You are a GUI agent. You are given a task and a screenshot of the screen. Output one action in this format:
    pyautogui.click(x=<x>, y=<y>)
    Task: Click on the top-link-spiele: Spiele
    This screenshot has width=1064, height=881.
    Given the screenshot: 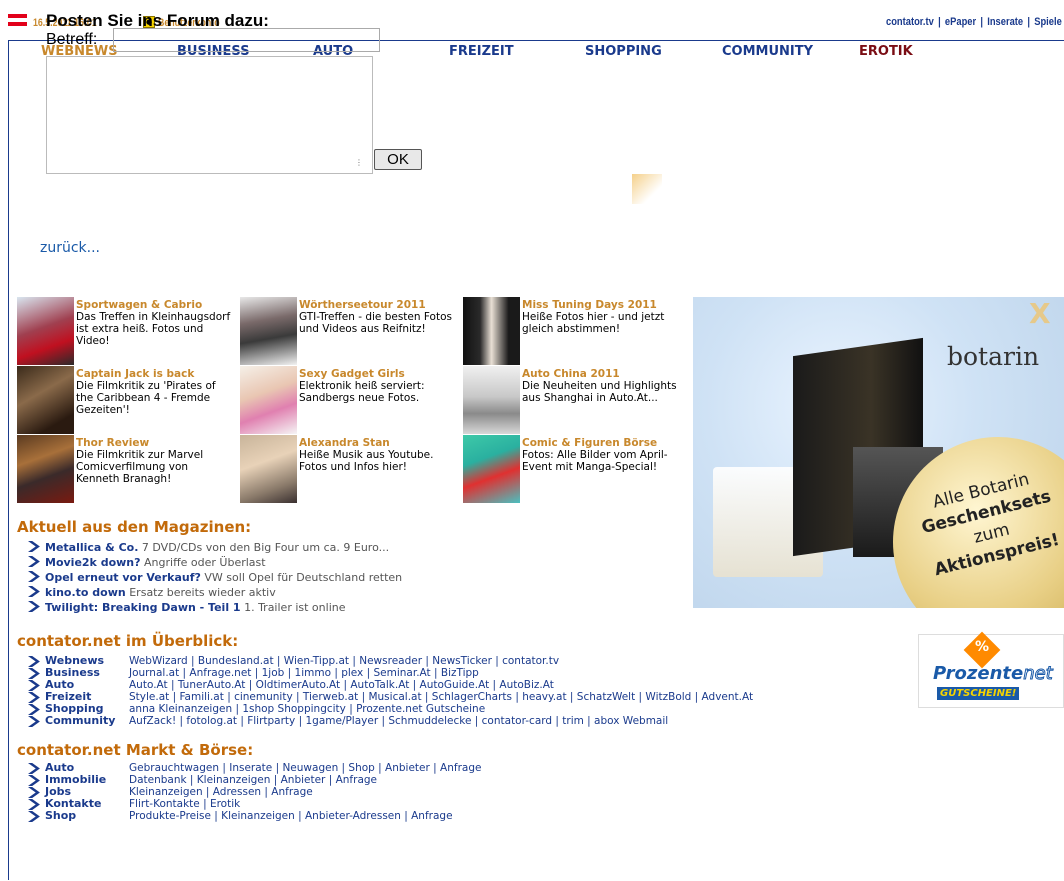 What is the action you would take?
    pyautogui.click(x=1048, y=22)
    